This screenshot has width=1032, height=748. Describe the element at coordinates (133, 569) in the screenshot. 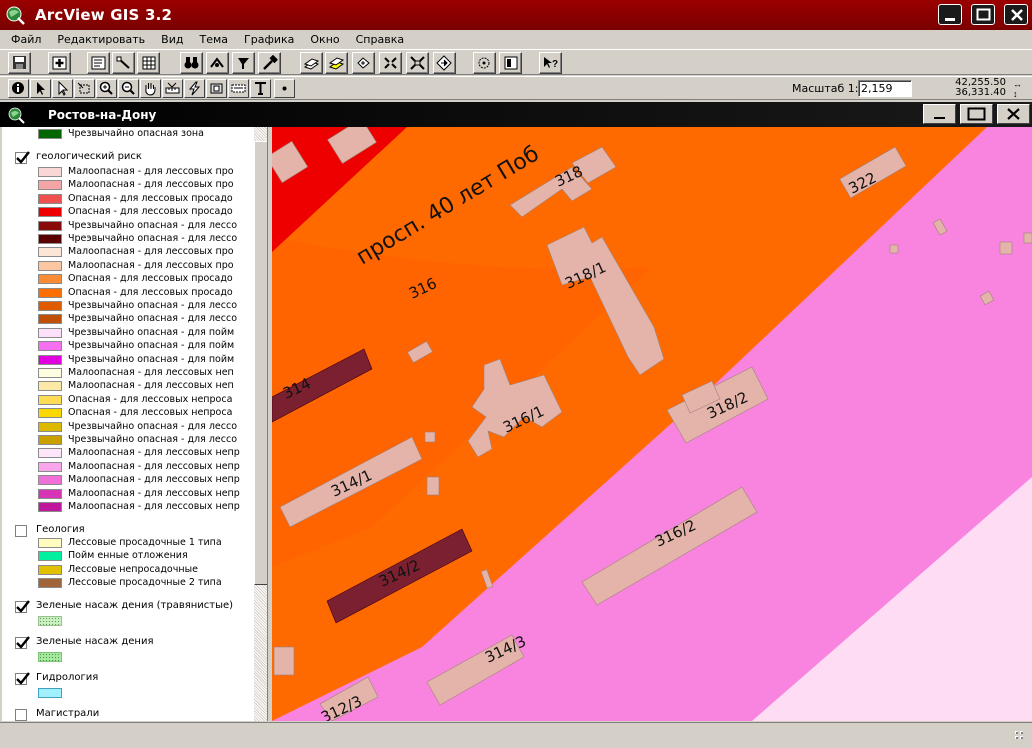

I see `legend-class-label: Лессовые непросадочные` at that location.